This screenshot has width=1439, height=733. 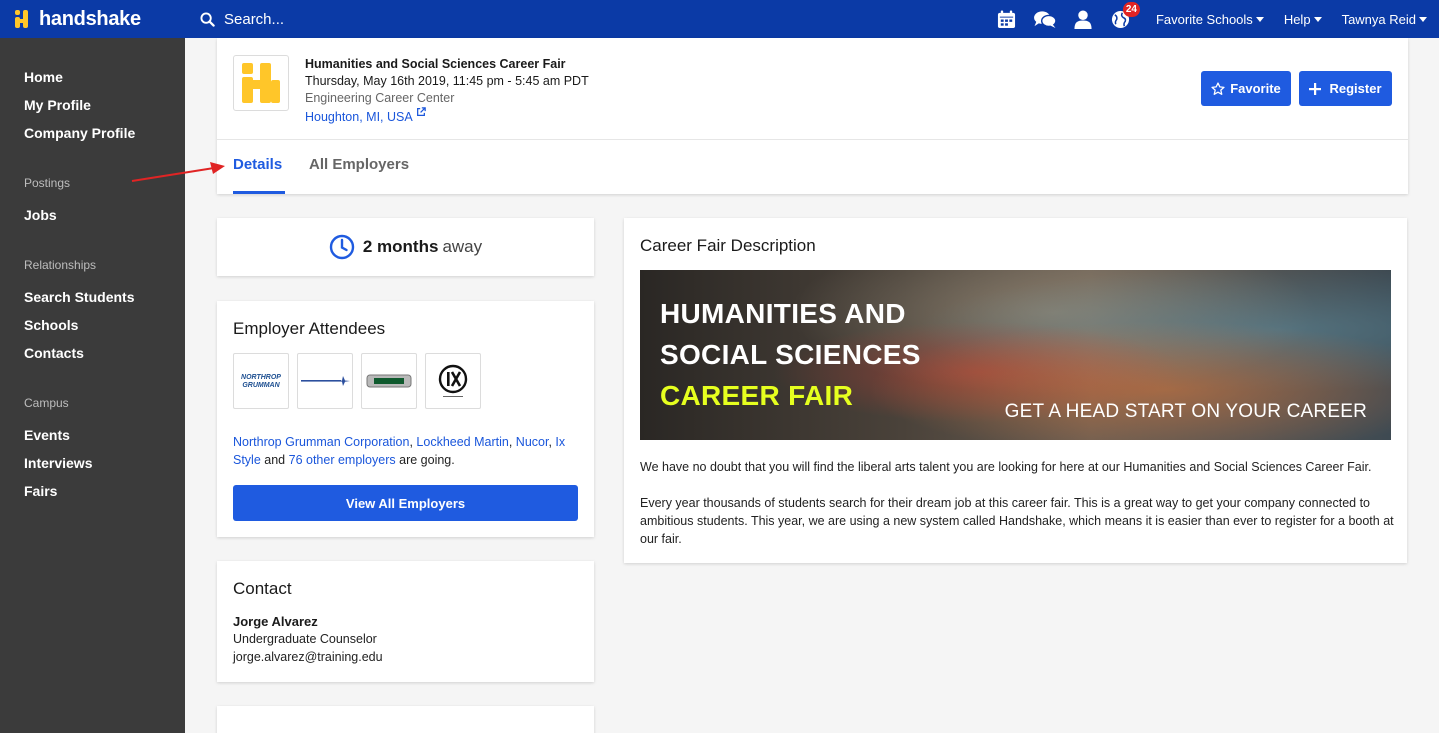 What do you see at coordinates (1315, 88) in the screenshot?
I see `plus-icon` at bounding box center [1315, 88].